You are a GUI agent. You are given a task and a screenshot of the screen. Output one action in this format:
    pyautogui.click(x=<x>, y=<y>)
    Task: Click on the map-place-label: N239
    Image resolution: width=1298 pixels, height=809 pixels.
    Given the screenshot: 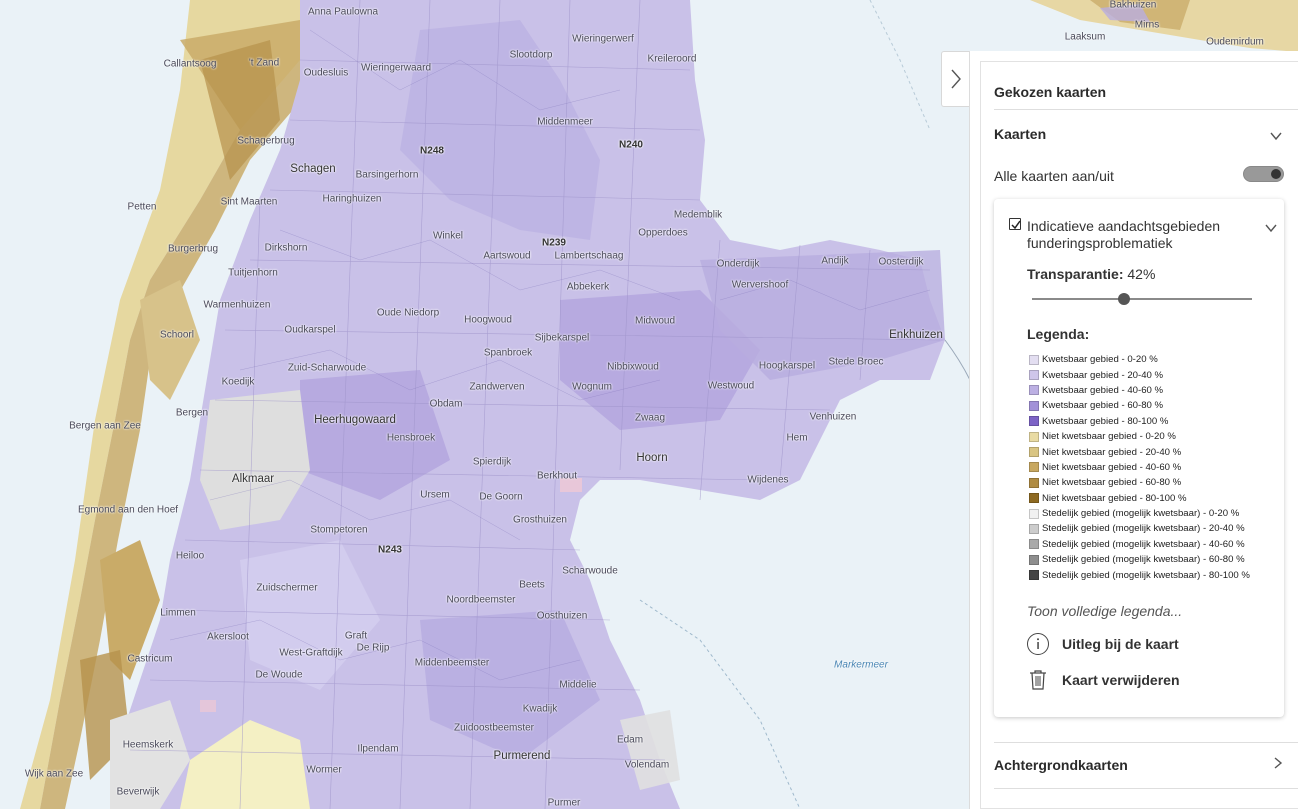 What is the action you would take?
    pyautogui.click(x=554, y=243)
    